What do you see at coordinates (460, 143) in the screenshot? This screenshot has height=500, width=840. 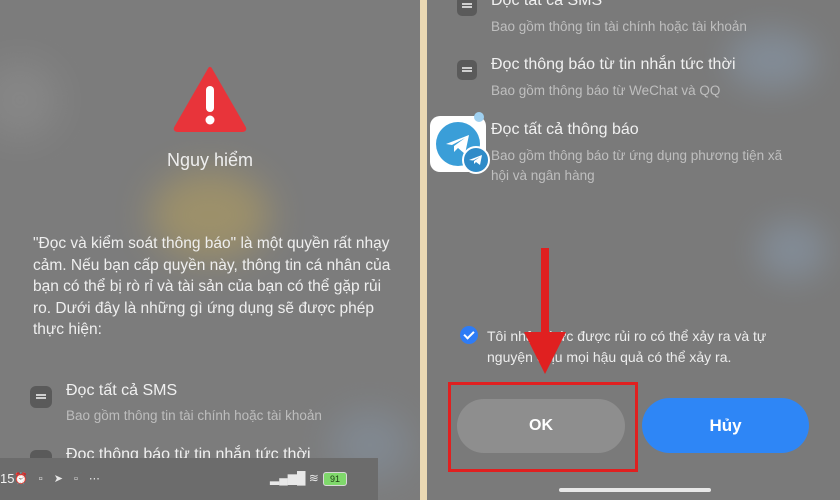 I see `telegram-app-icon` at bounding box center [460, 143].